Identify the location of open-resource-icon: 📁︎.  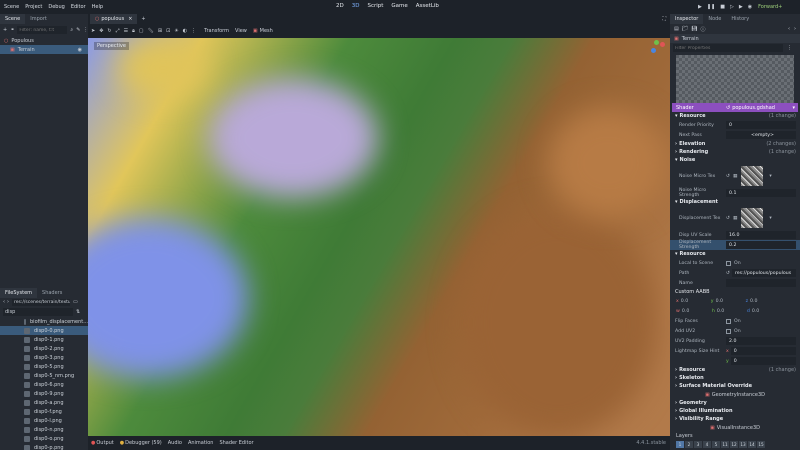
(685, 29).